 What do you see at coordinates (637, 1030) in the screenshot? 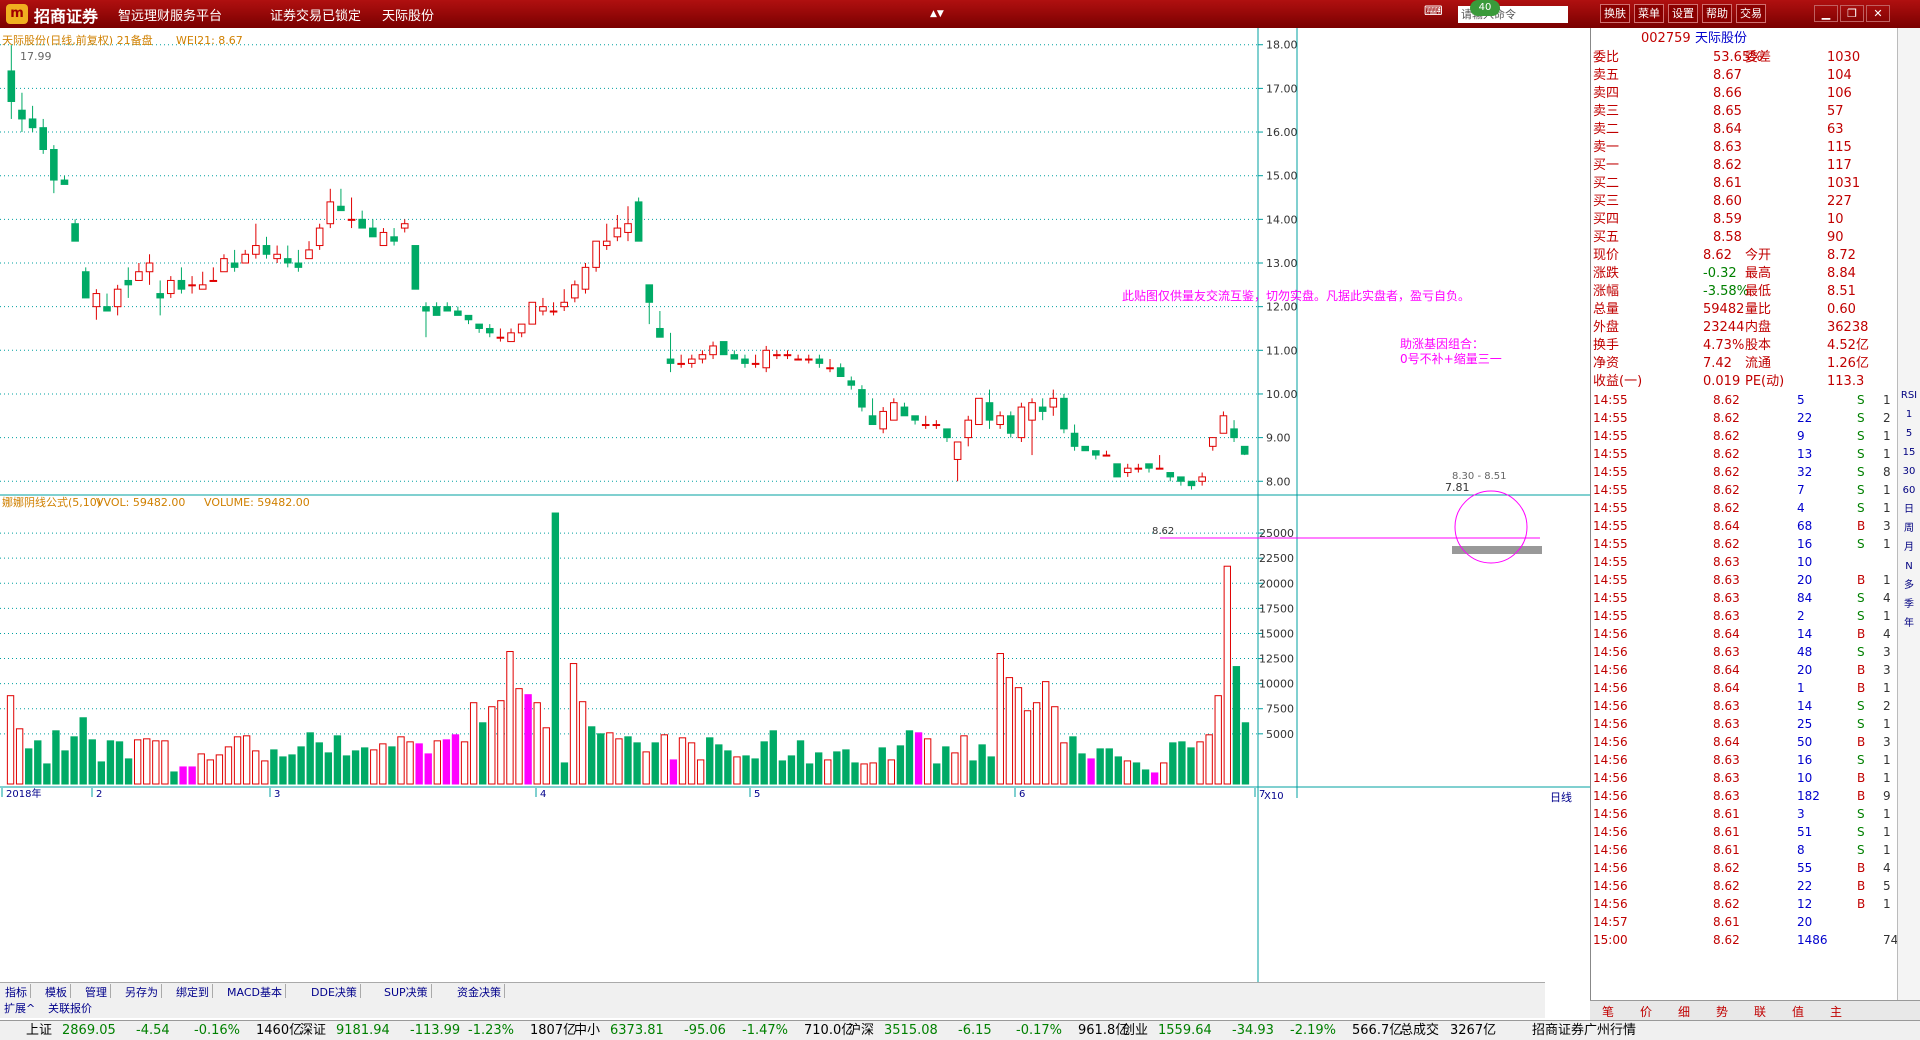
I see `index-value: 6373.81` at bounding box center [637, 1030].